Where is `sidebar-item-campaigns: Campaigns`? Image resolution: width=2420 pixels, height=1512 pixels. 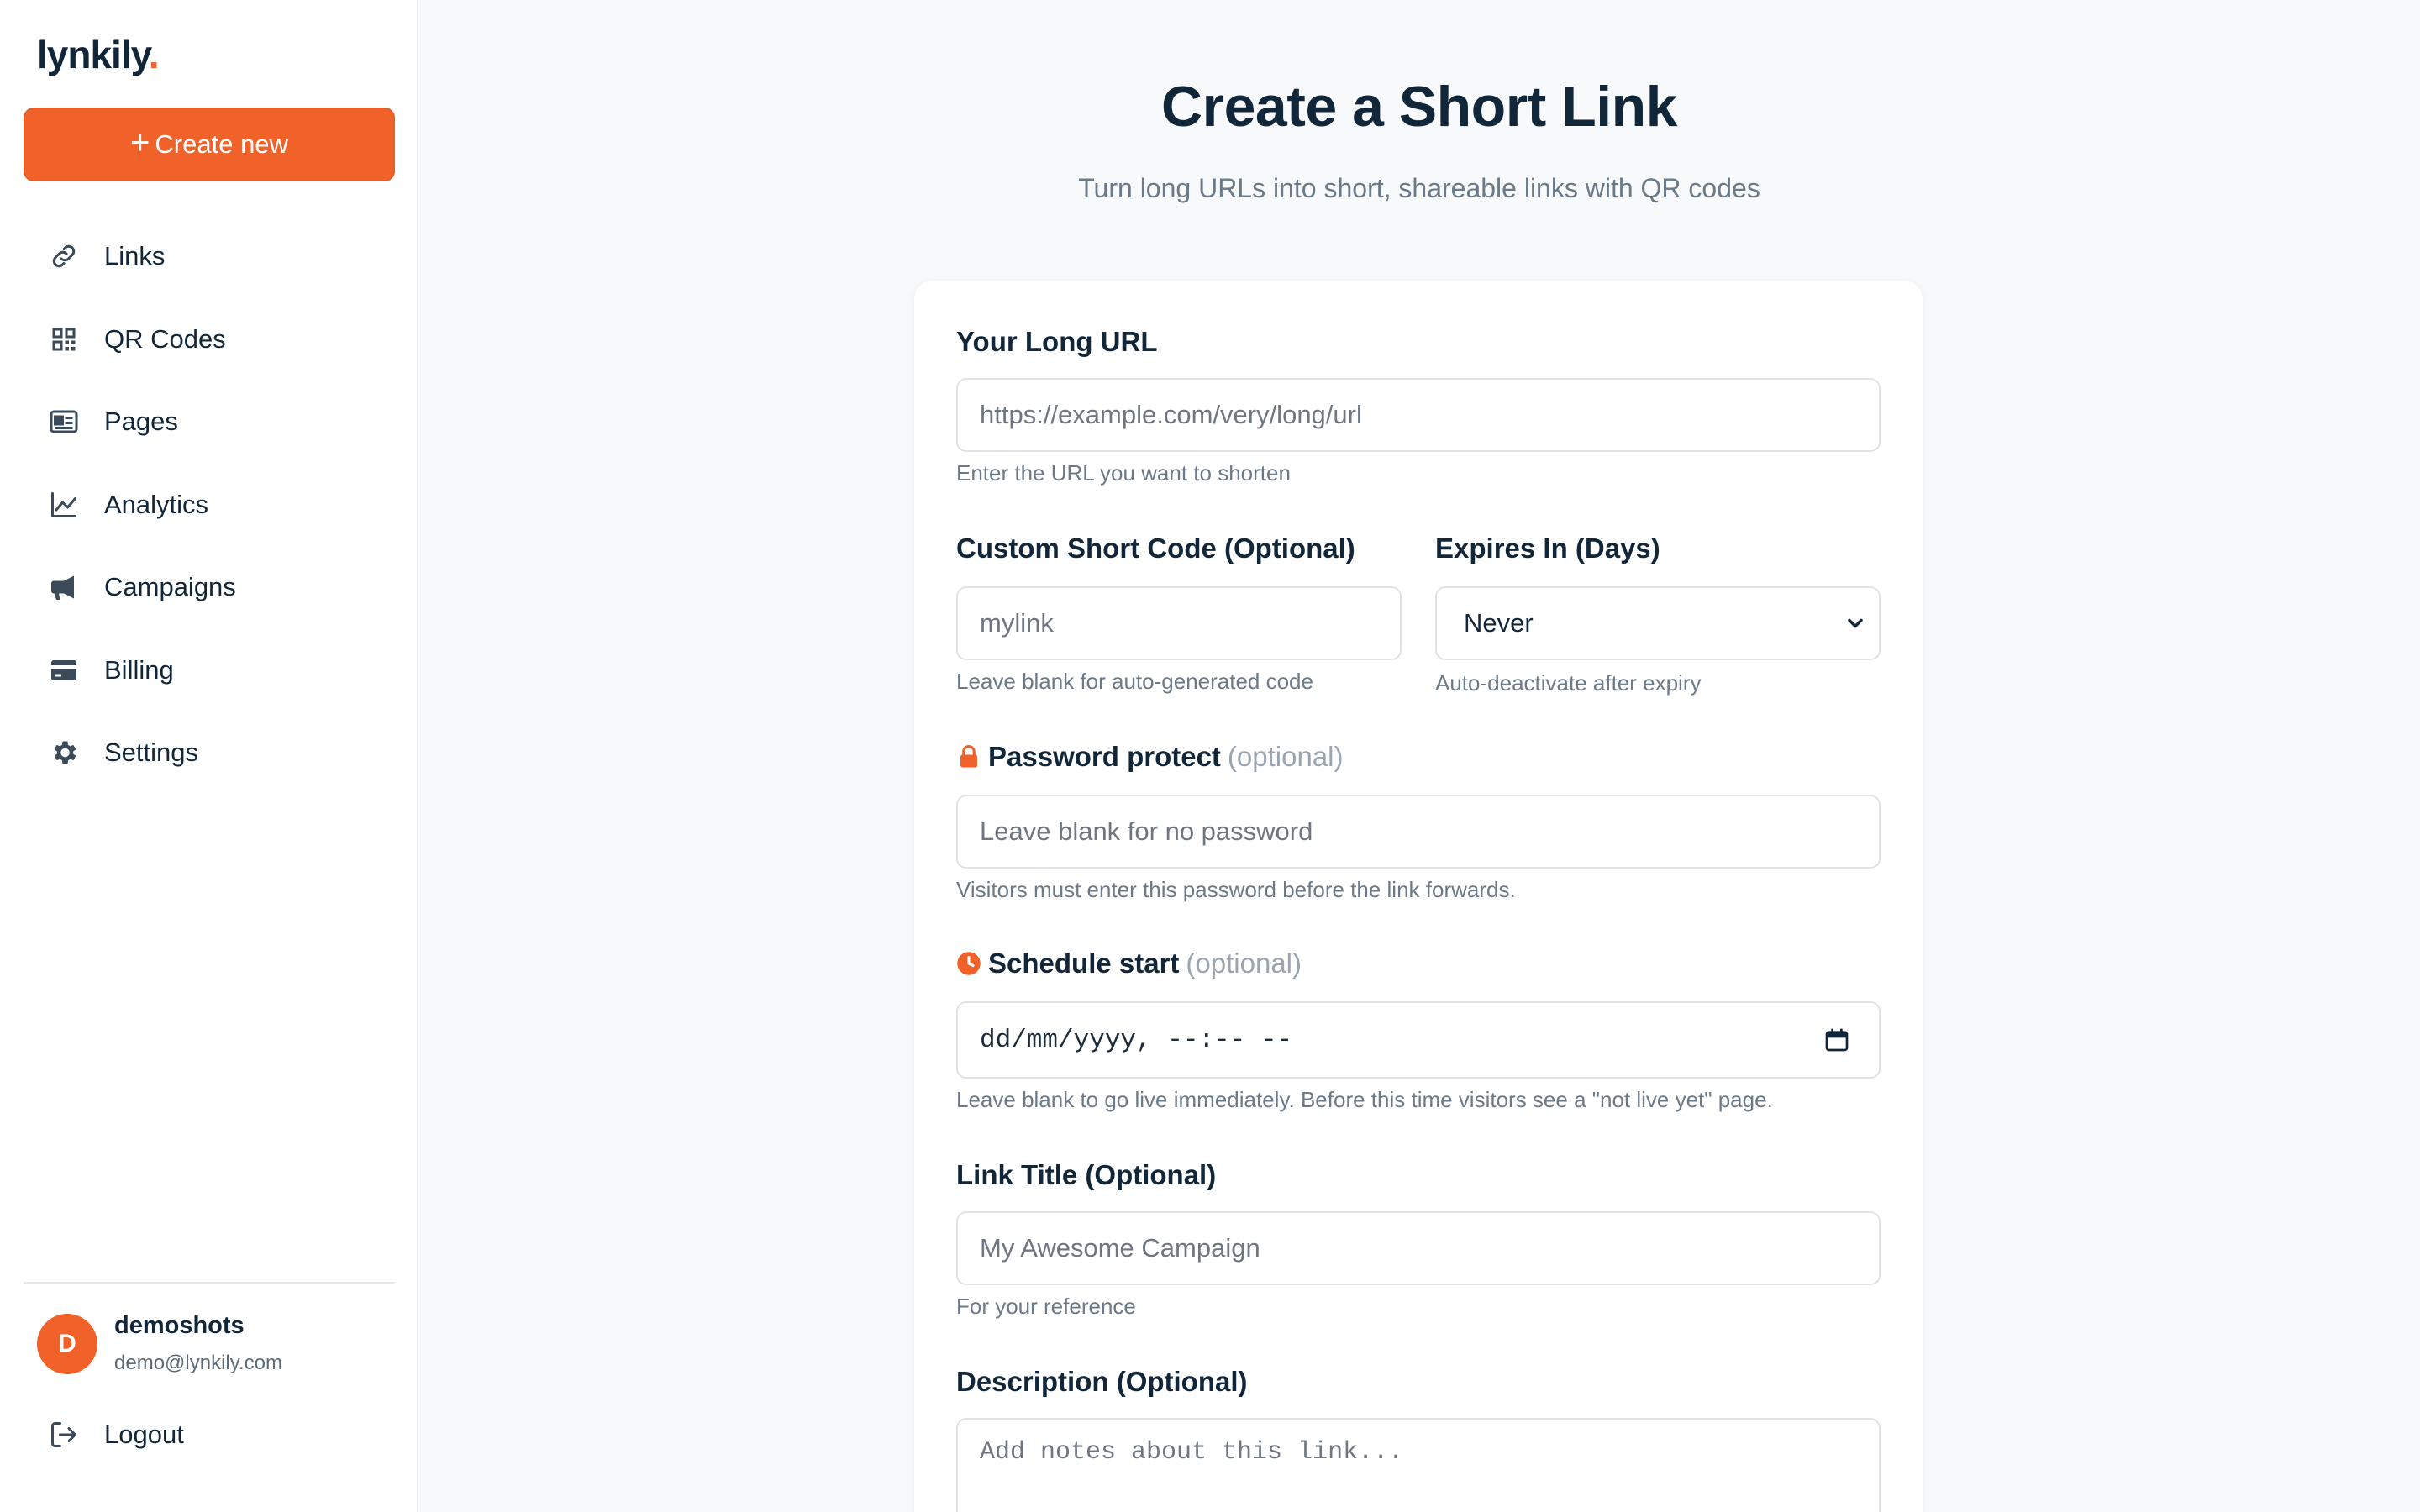 sidebar-item-campaigns: Campaigns is located at coordinates (208, 587).